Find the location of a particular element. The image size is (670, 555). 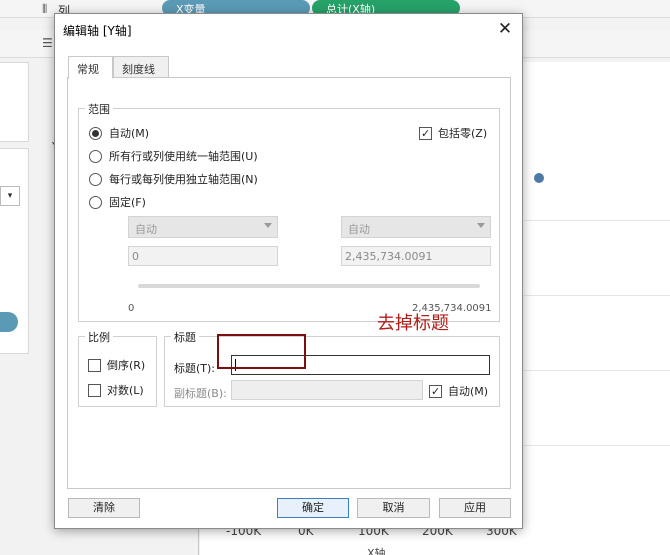

reversed-checkbox: 倒序(R) is located at coordinates (116, 365).